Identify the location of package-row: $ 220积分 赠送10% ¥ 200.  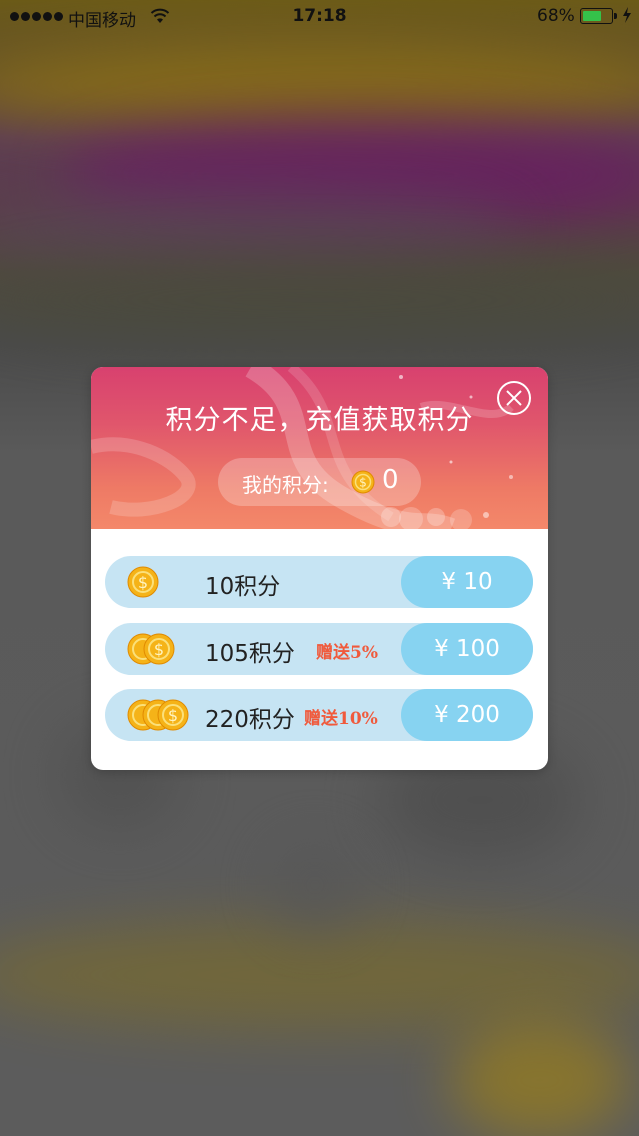
(319, 715).